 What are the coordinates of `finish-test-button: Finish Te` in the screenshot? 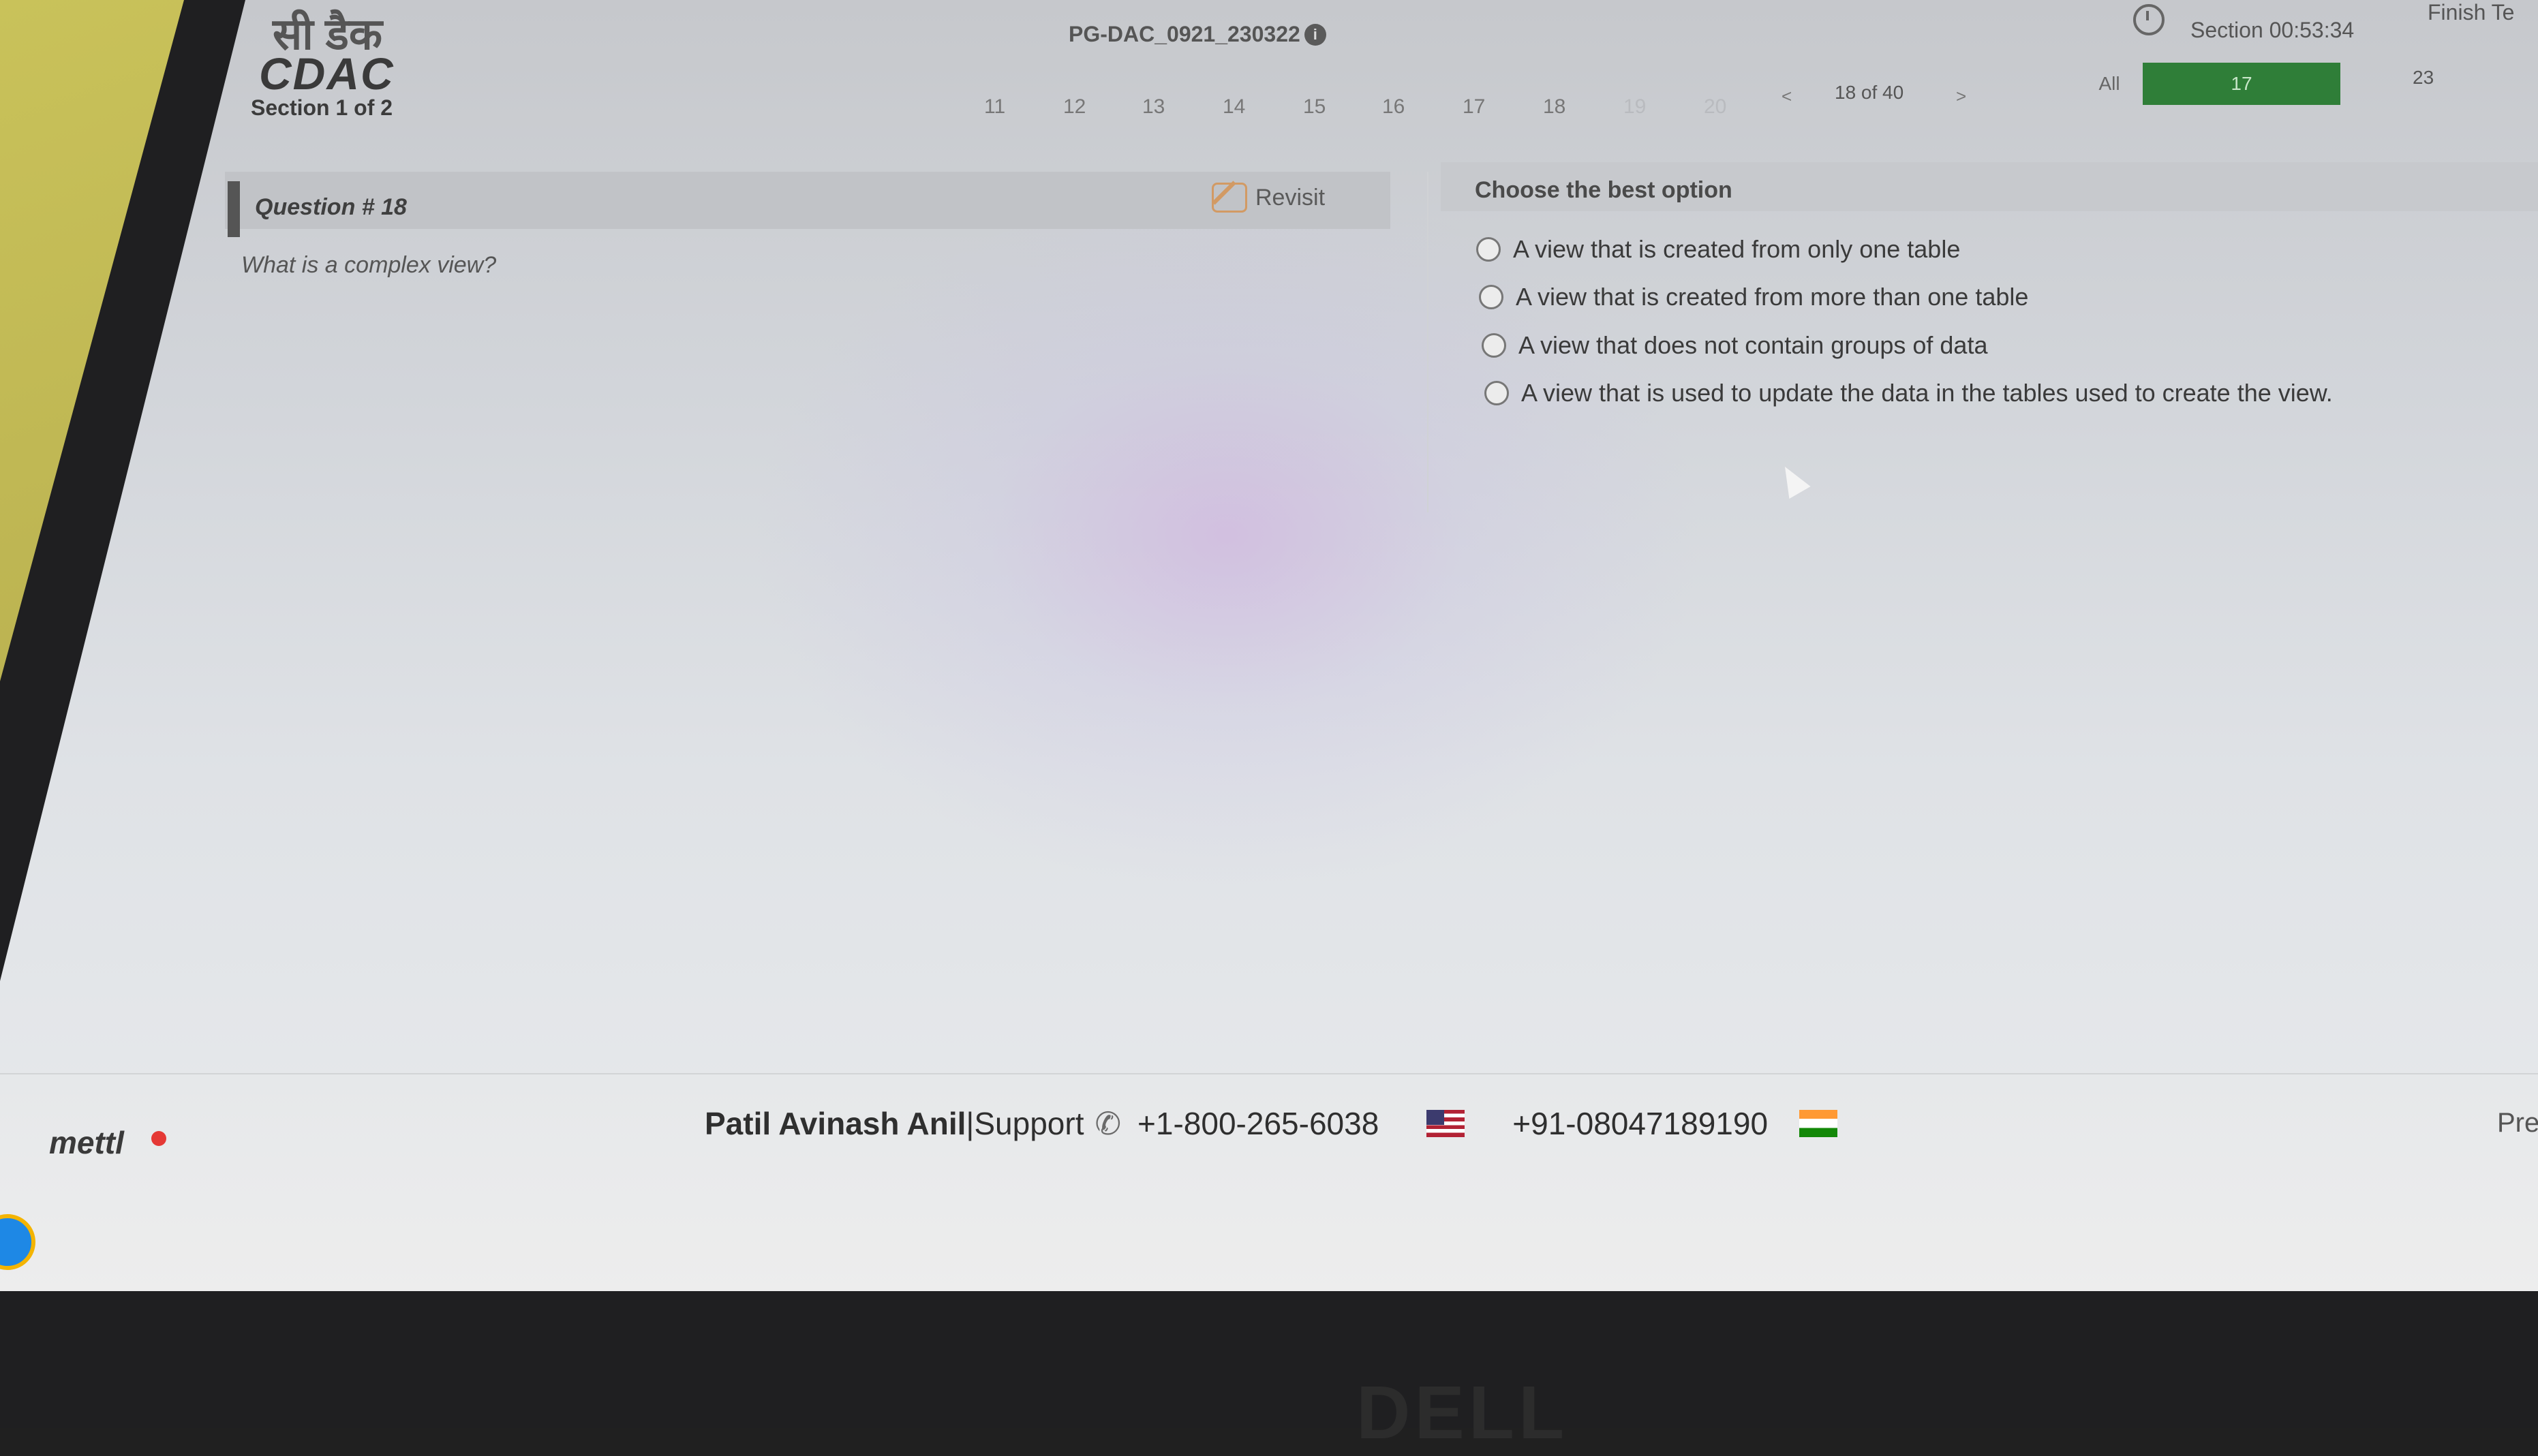 It's located at (2471, 12).